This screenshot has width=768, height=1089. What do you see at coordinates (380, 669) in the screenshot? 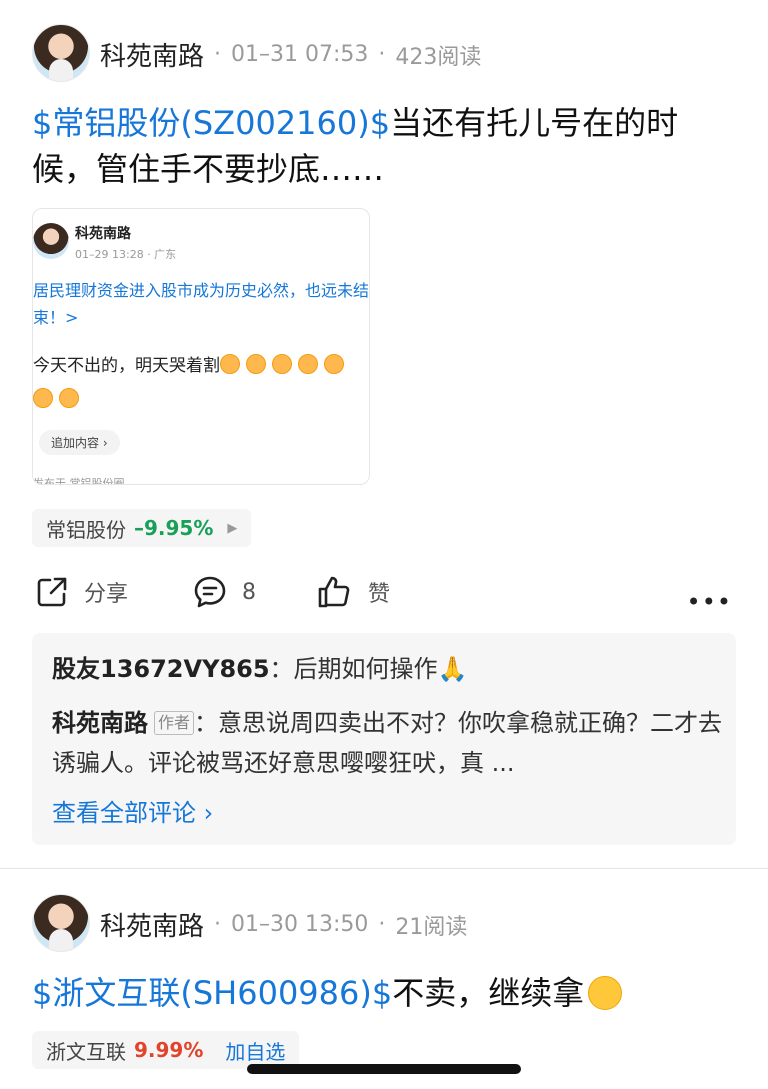
I see `comment-text: 后期如何操作🙏` at bounding box center [380, 669].